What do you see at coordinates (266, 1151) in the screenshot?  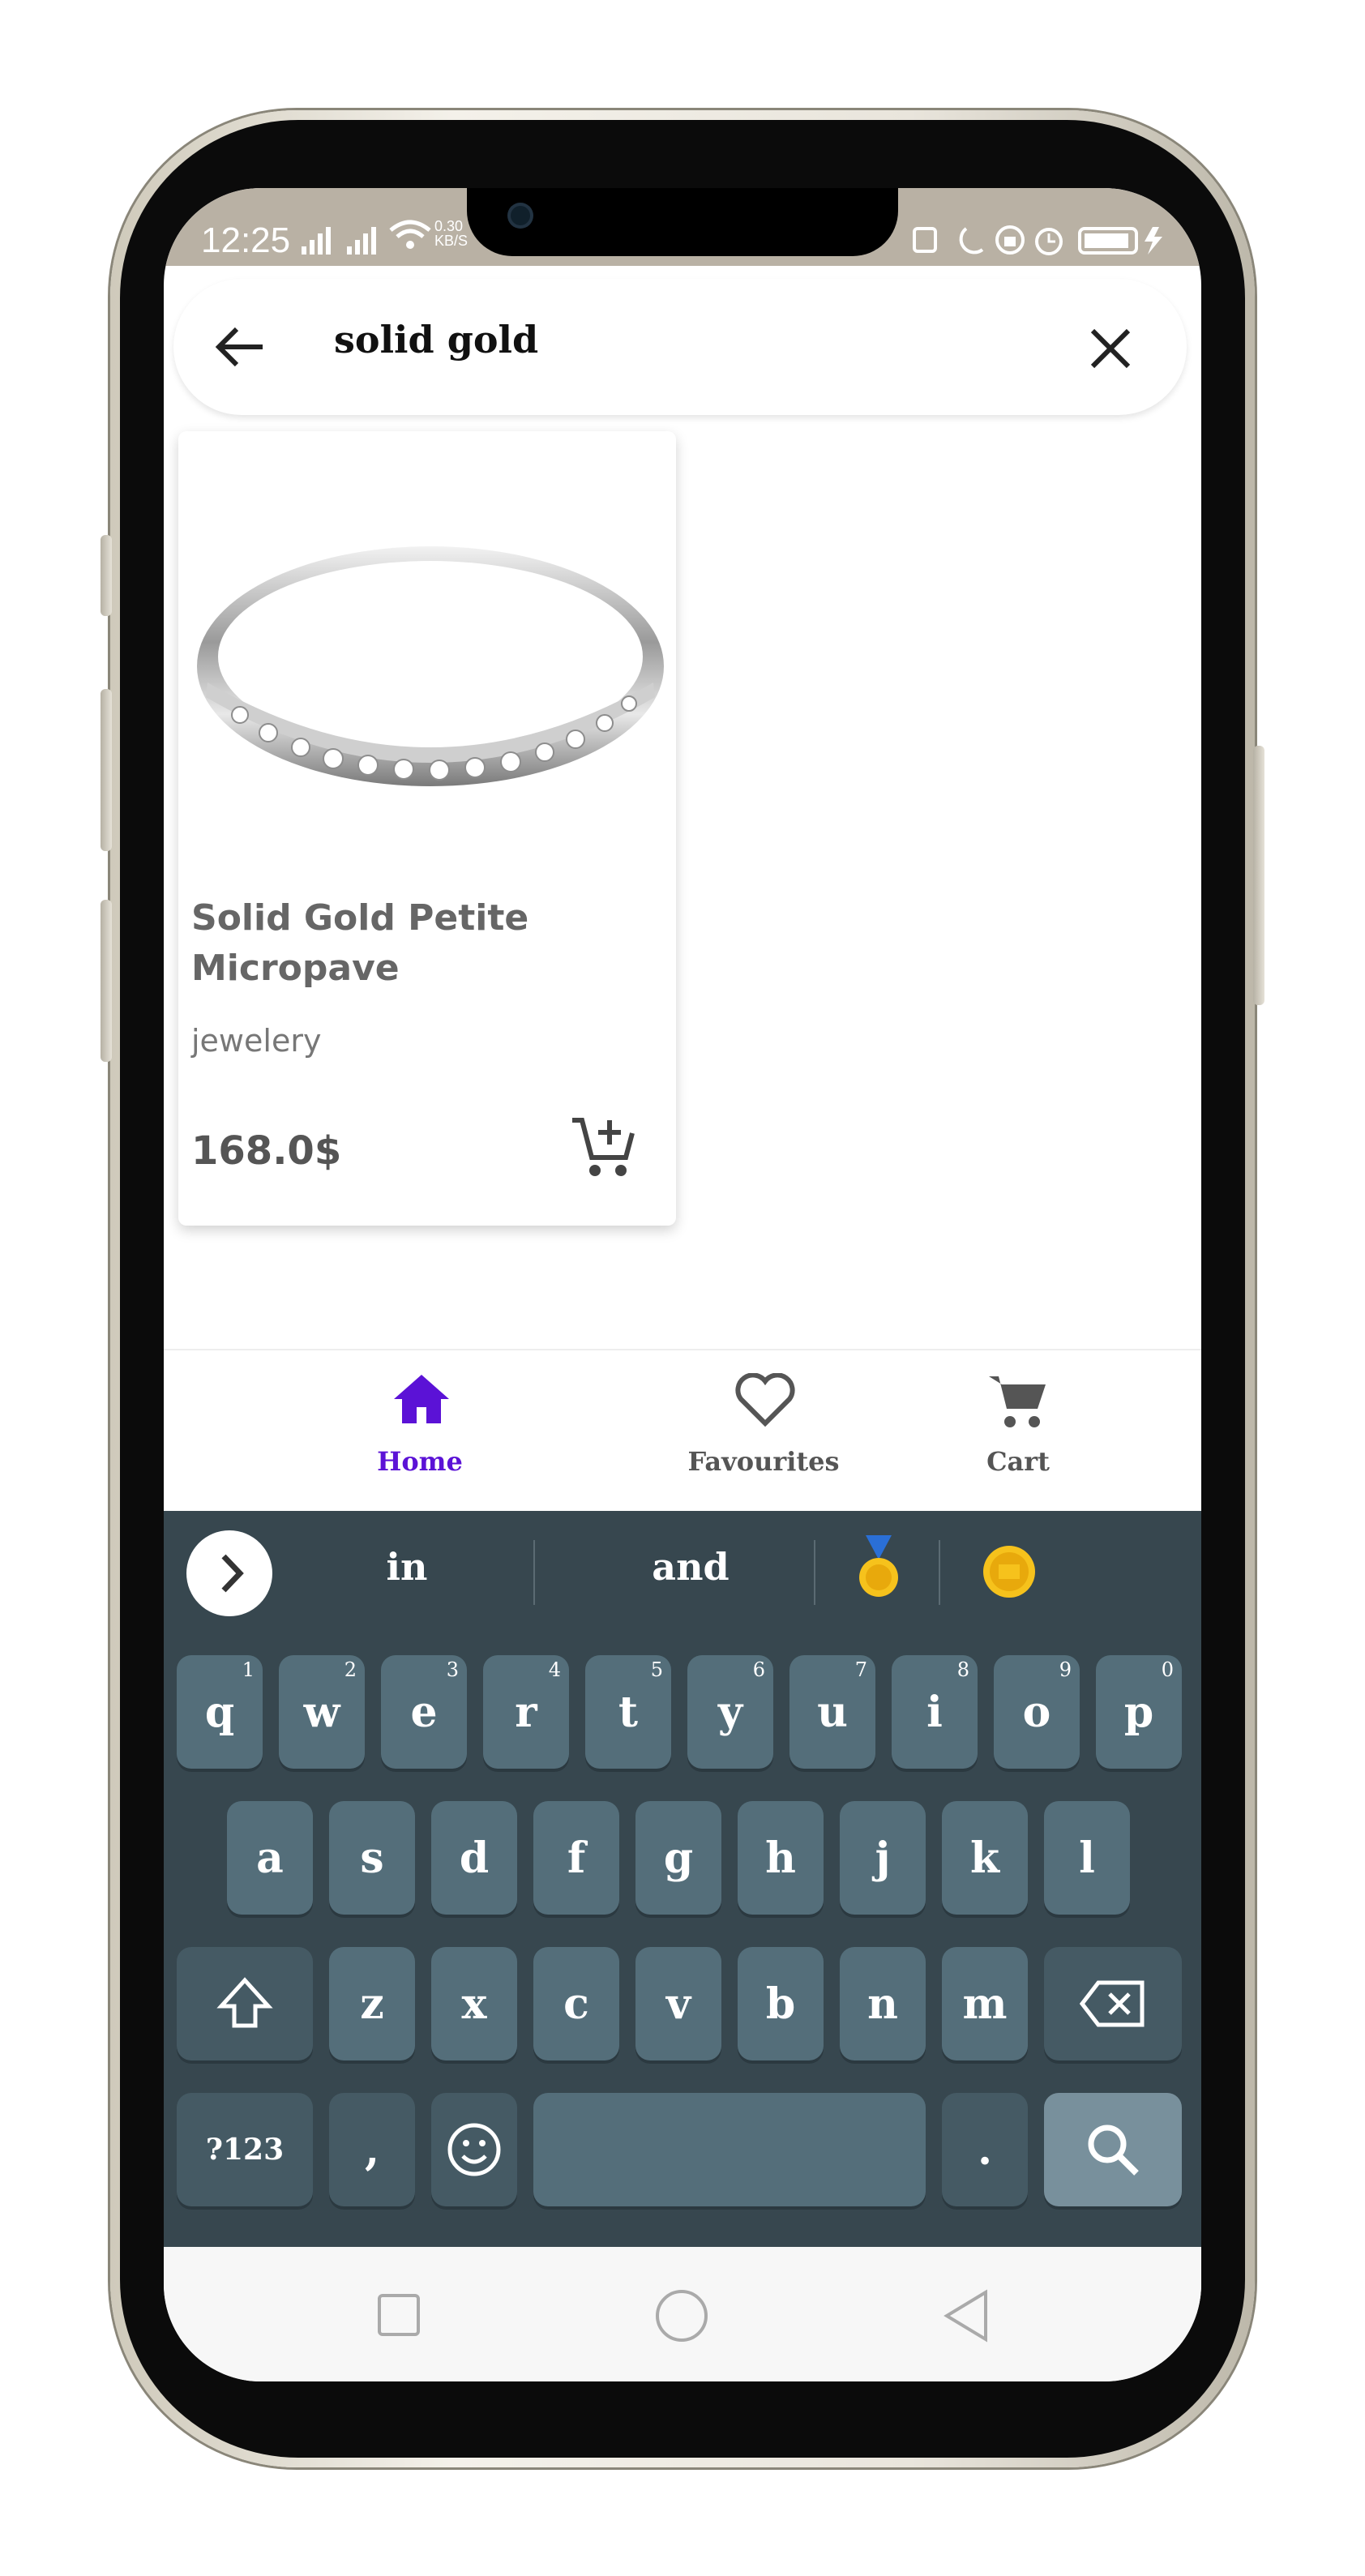 I see `product-price: 168.0$` at bounding box center [266, 1151].